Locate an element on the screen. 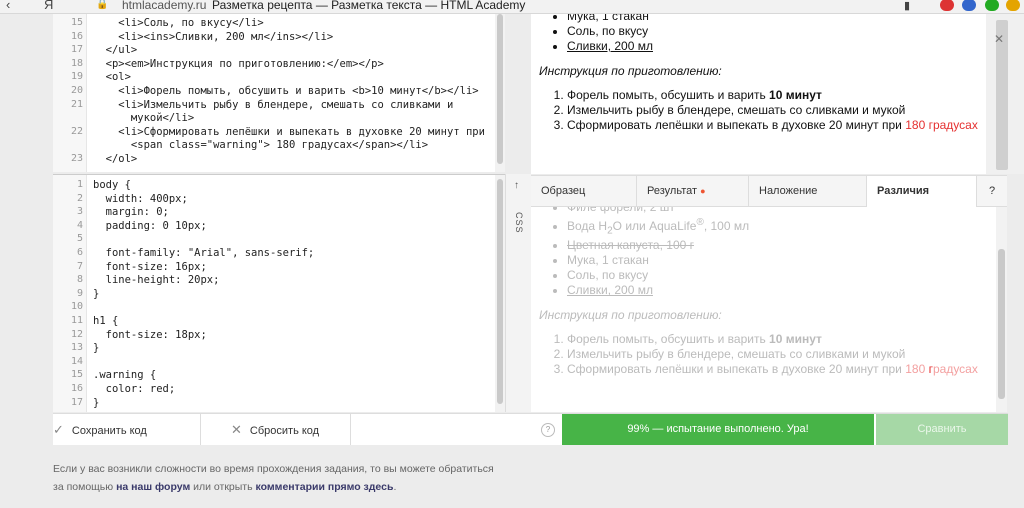 The width and height of the screenshot is (1024, 508). line-number: 9 is located at coordinates (79, 293).